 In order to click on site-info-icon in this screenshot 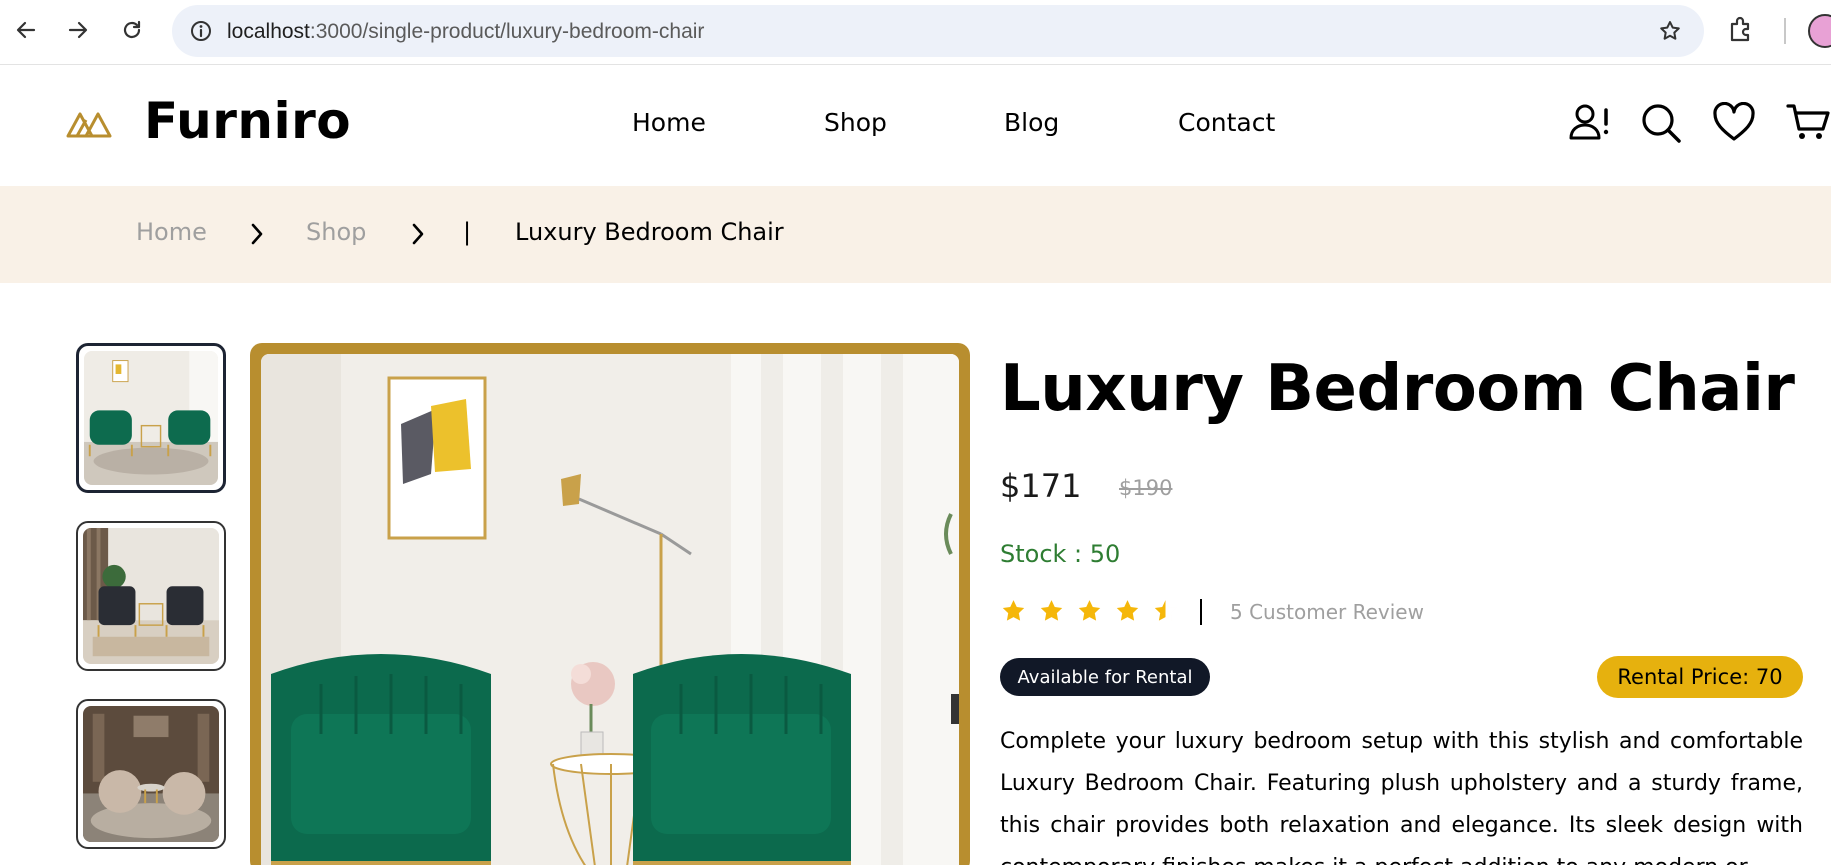, I will do `click(201, 31)`.